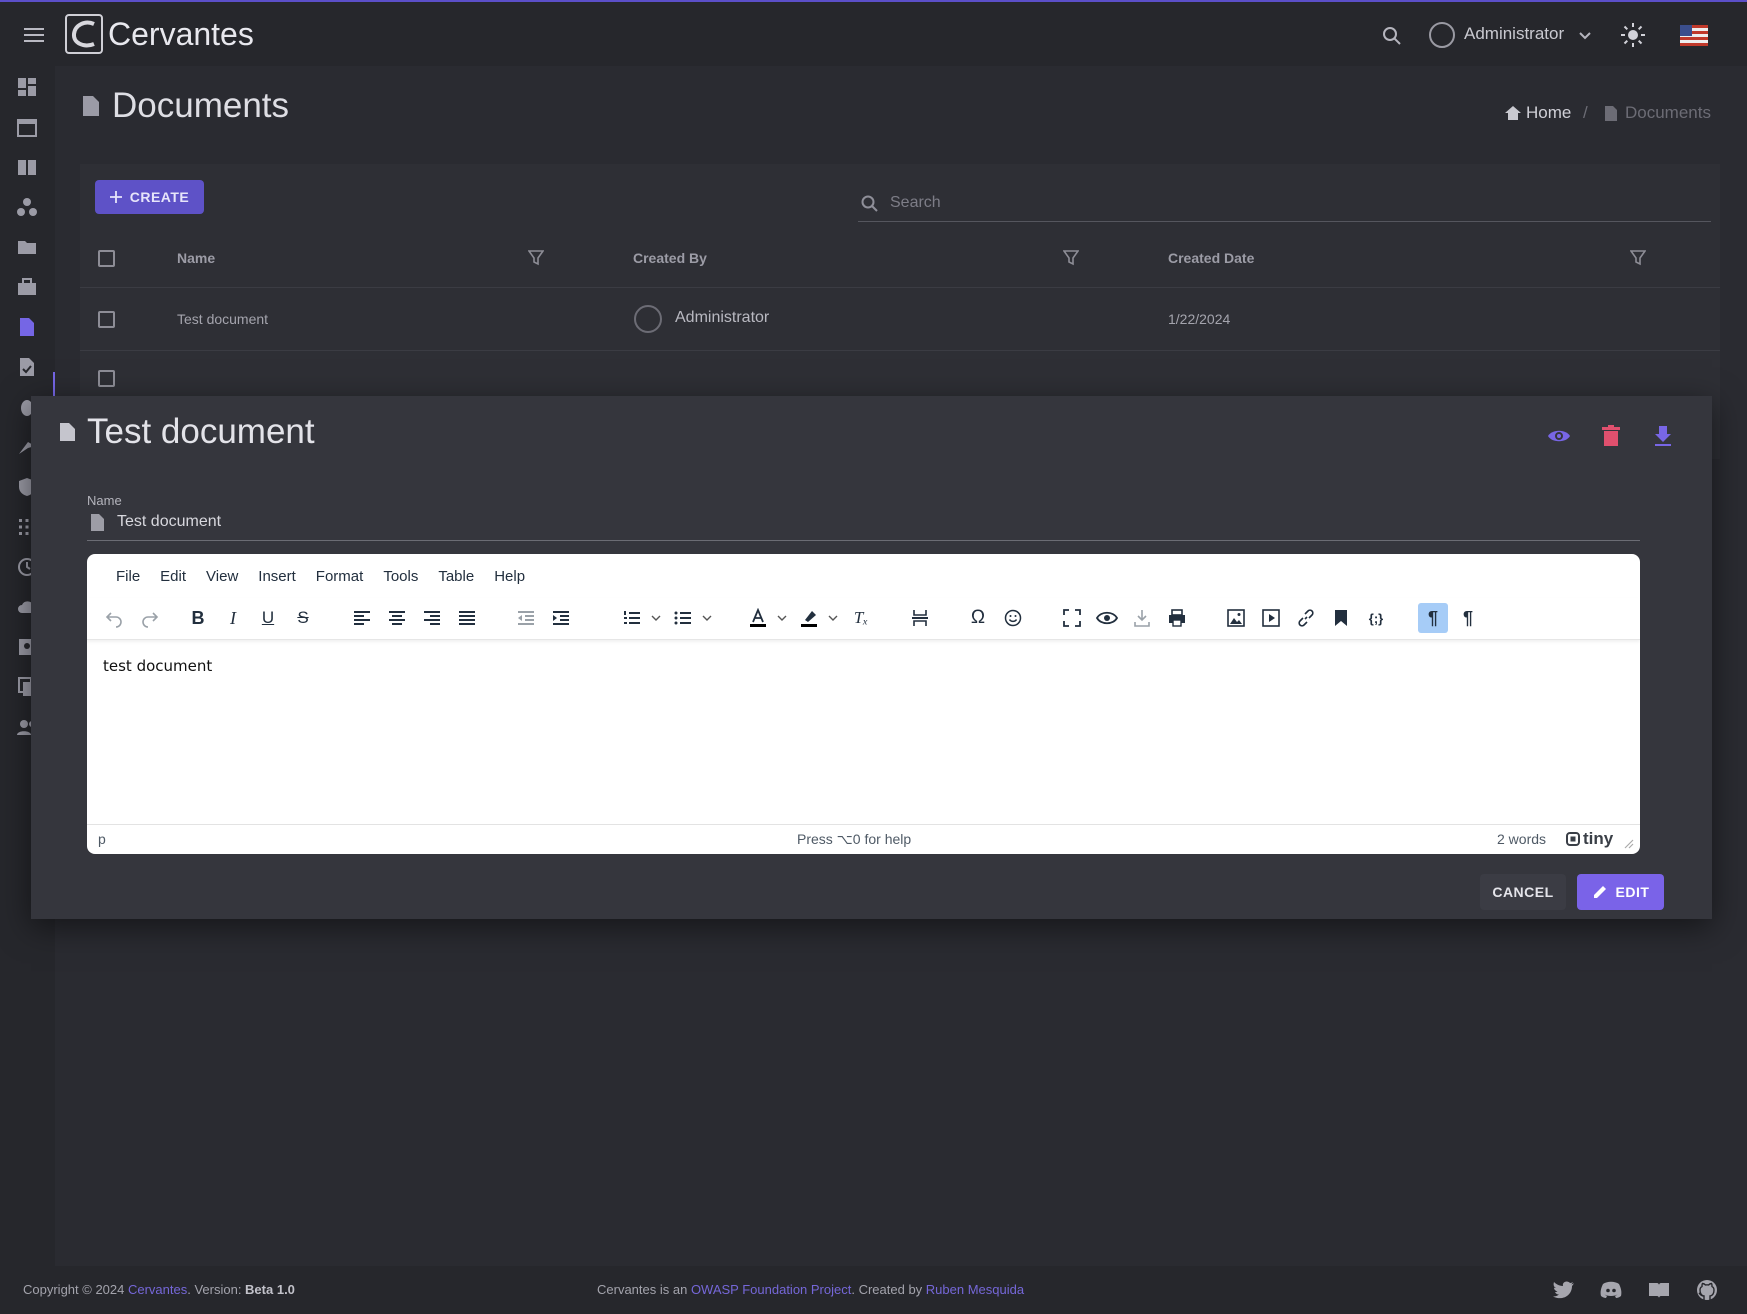 The image size is (1747, 1314). Describe the element at coordinates (920, 618) in the screenshot. I see `page-break-icon` at that location.